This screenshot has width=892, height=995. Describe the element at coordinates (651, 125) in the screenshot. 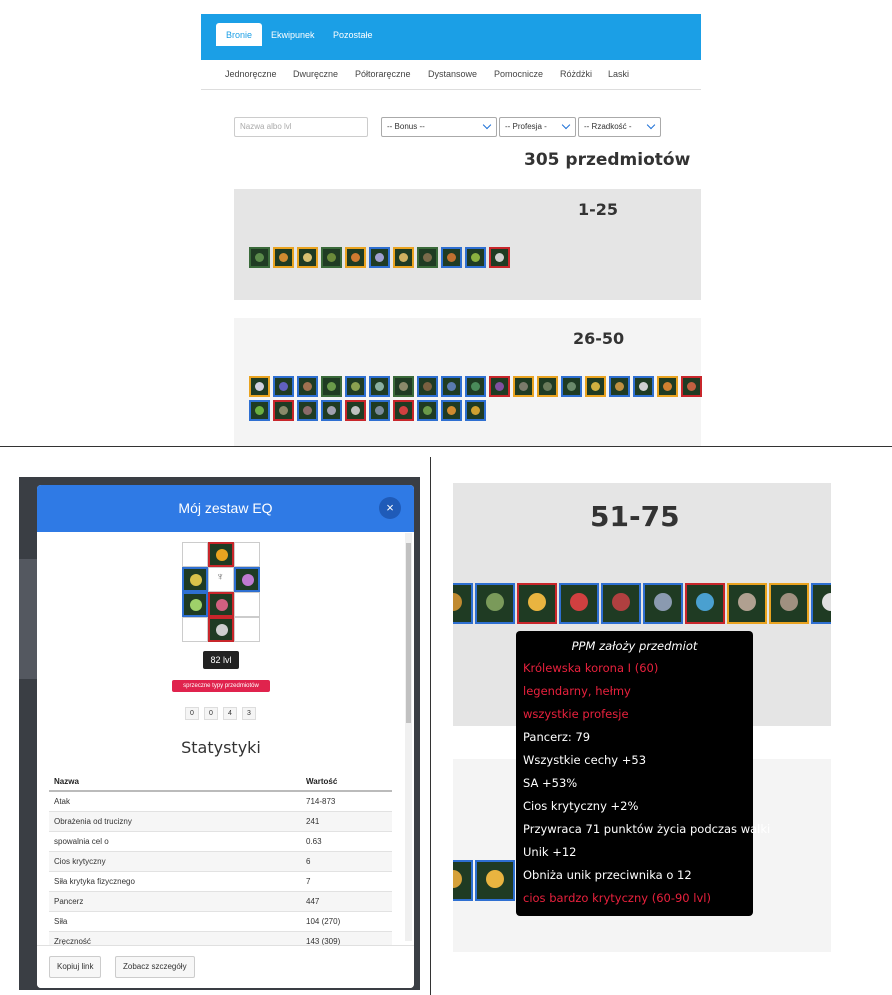

I see `chevron-down-icon` at that location.